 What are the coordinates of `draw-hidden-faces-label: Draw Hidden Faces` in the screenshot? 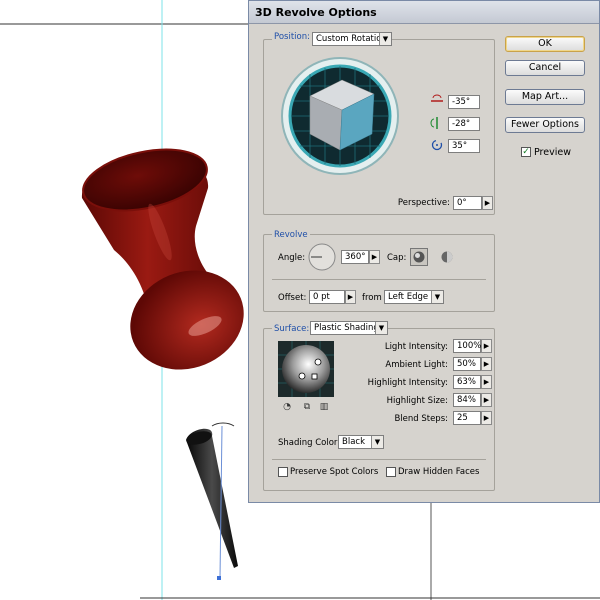 It's located at (439, 472).